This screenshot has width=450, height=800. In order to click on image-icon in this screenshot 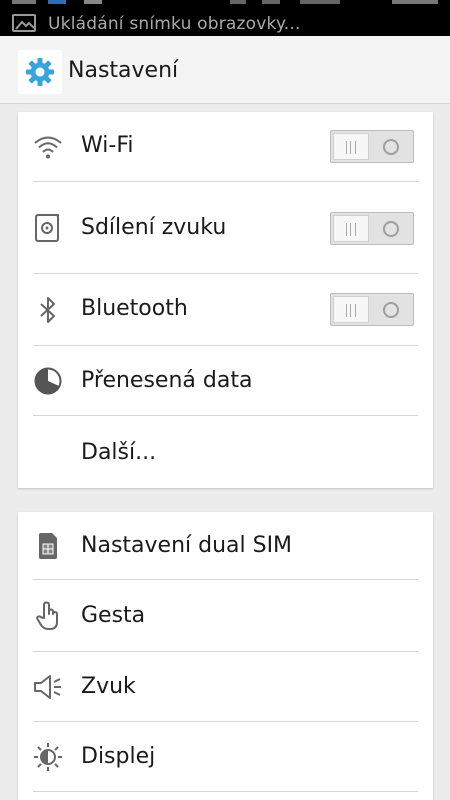, I will do `click(24, 23)`.